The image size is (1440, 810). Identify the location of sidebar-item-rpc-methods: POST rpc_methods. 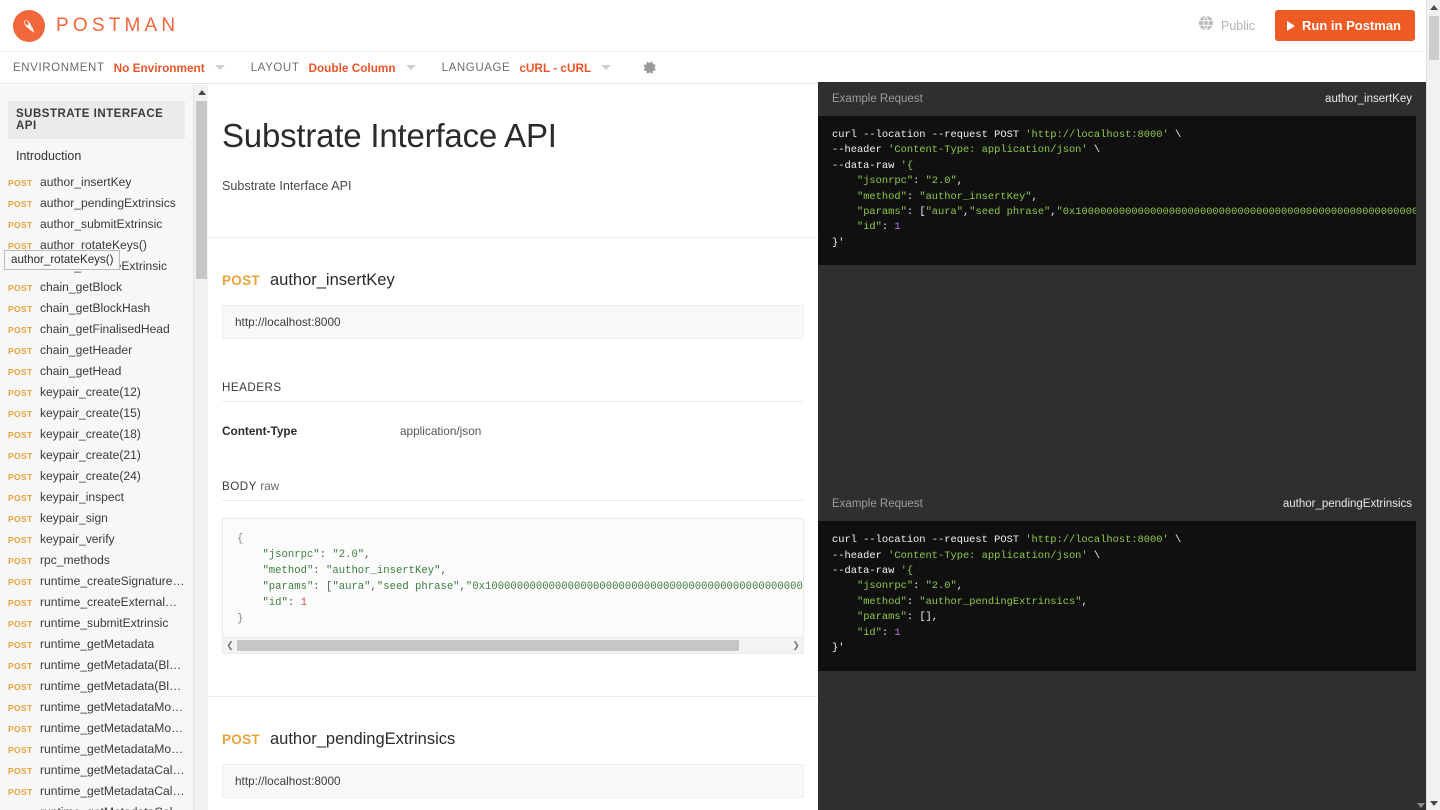
(96, 560).